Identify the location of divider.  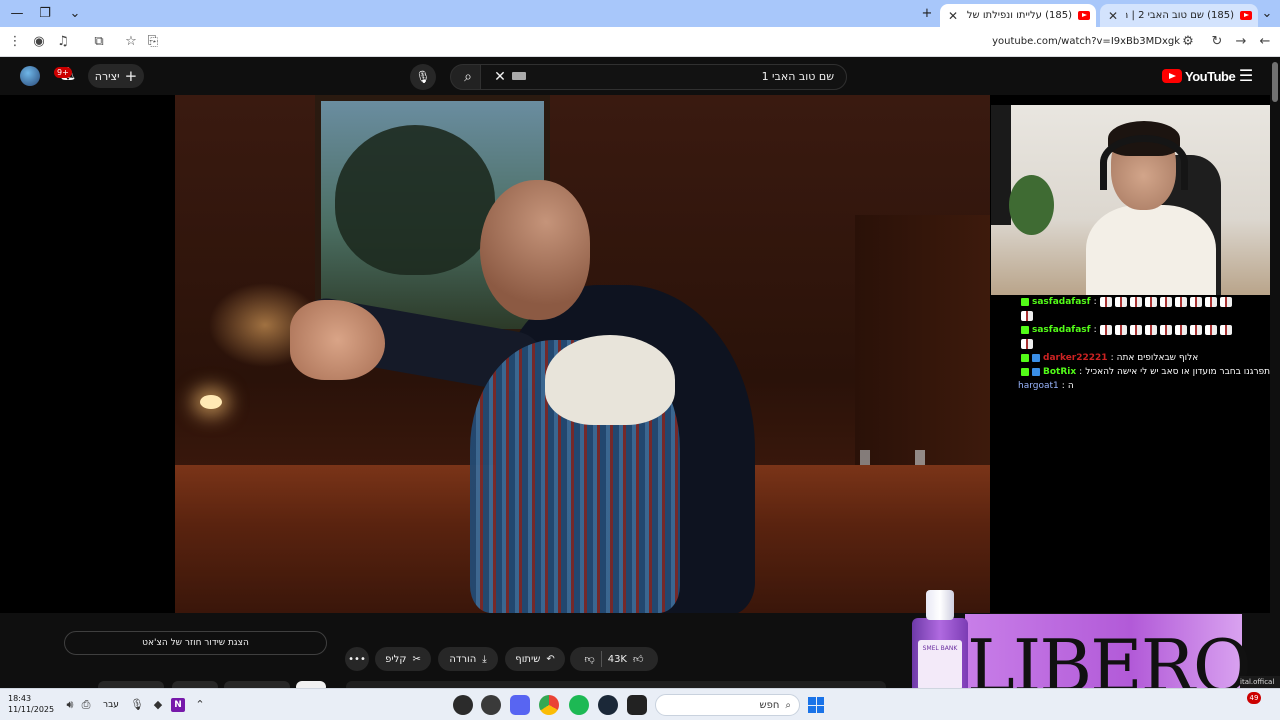
(601, 659).